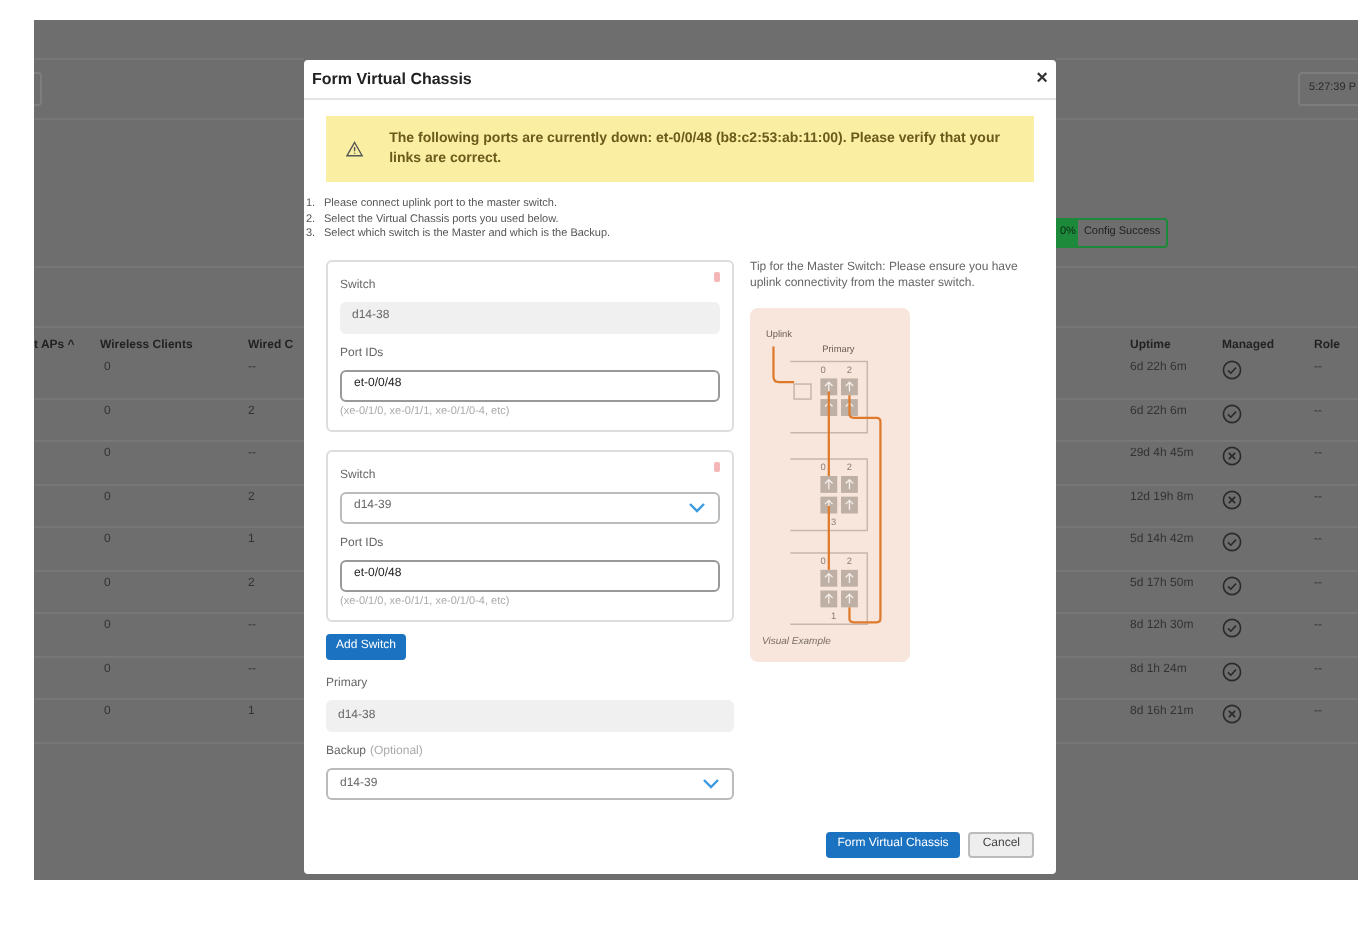  Describe the element at coordinates (392, 79) in the screenshot. I see `dialog-title: Form Virtual Chassis` at that location.